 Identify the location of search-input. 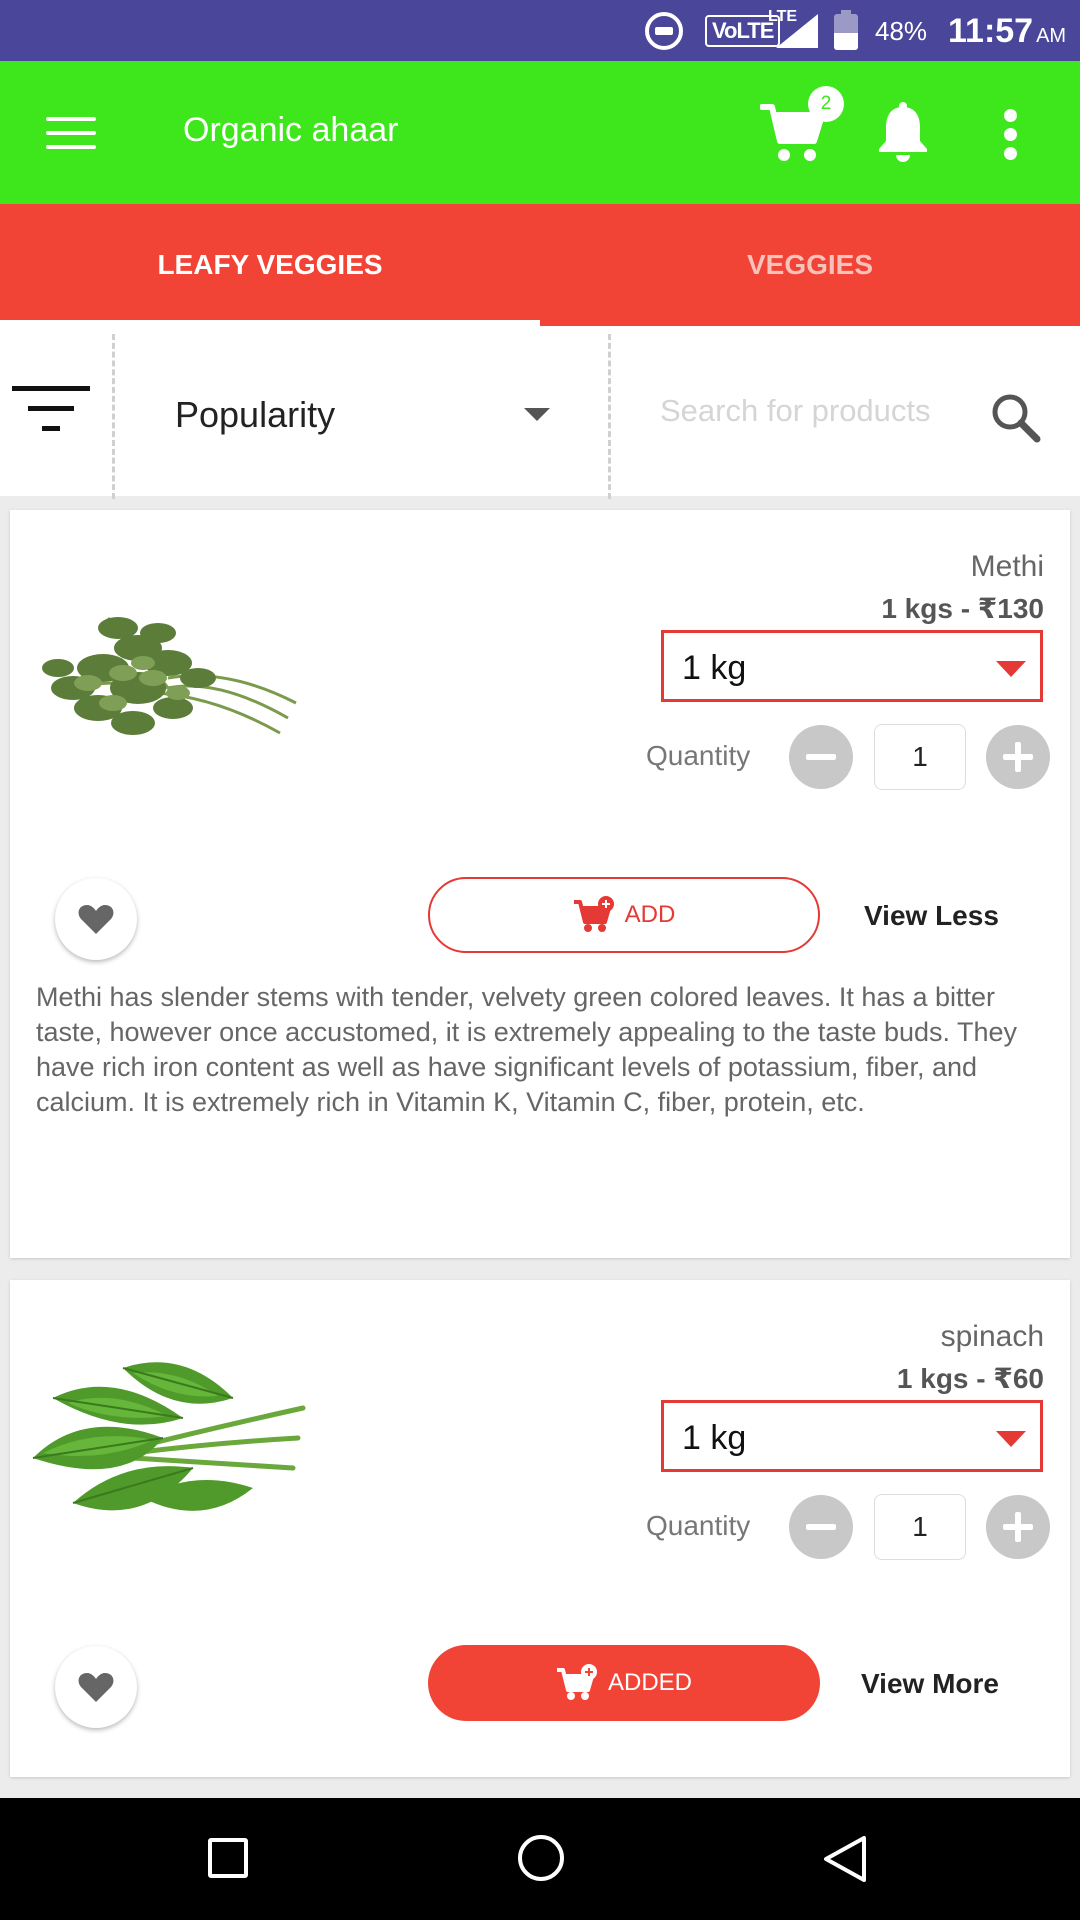
(815, 411).